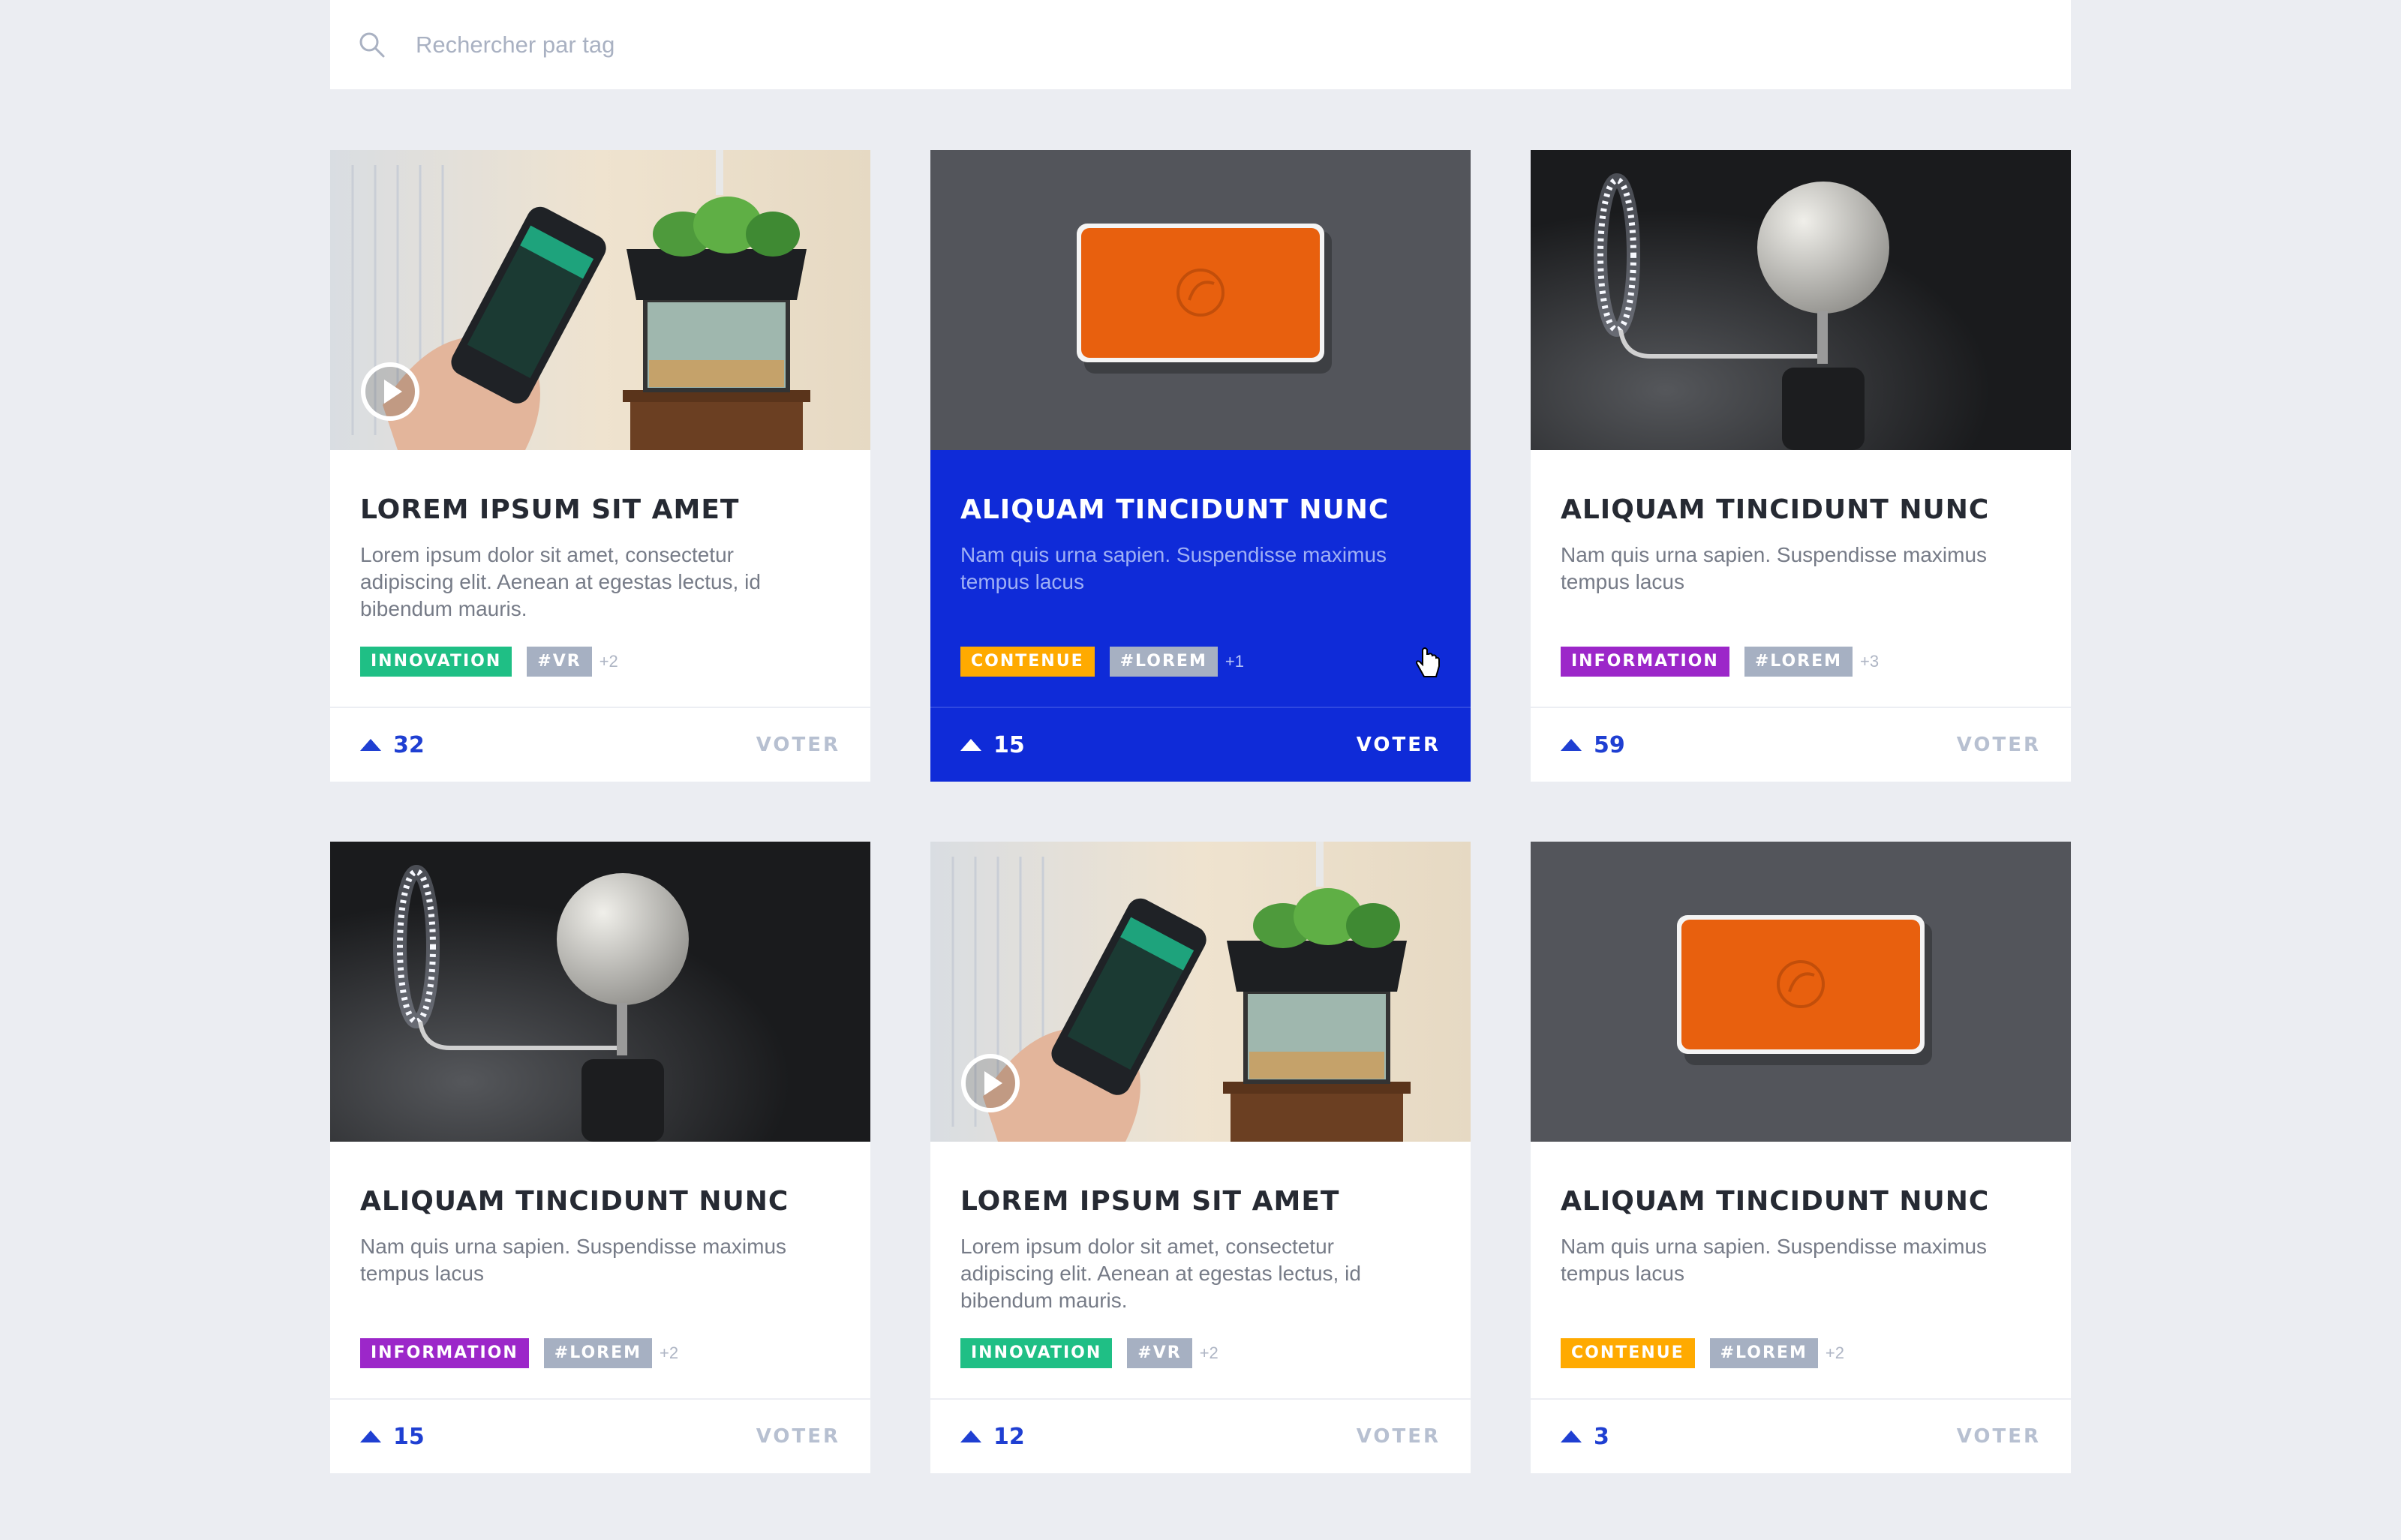 This screenshot has height=1540, width=2401. I want to click on card-footer: 3 VOTER, so click(1801, 1435).